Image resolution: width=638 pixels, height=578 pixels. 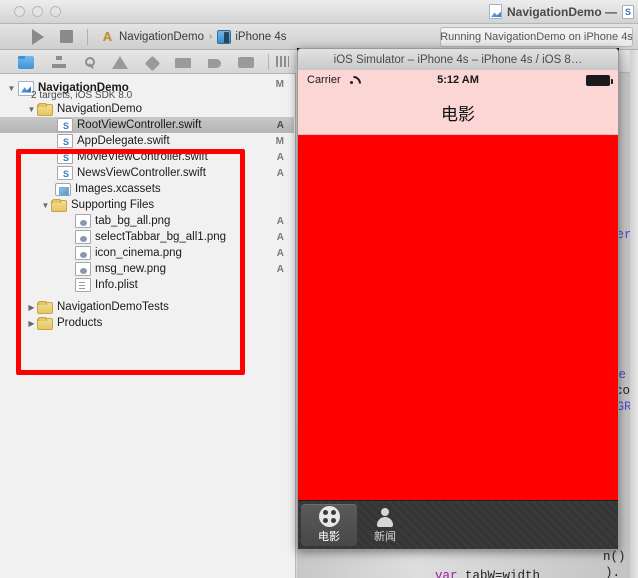 What do you see at coordinates (279, 141) in the screenshot?
I see `file-status: M` at bounding box center [279, 141].